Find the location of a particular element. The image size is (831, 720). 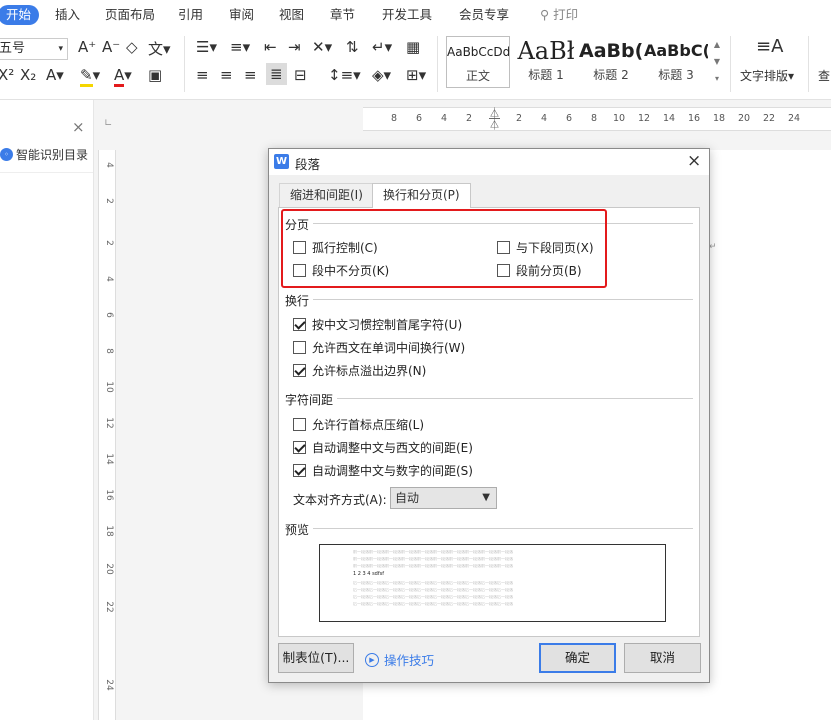

distribute-icon: ⊟ is located at coordinates (300, 75).